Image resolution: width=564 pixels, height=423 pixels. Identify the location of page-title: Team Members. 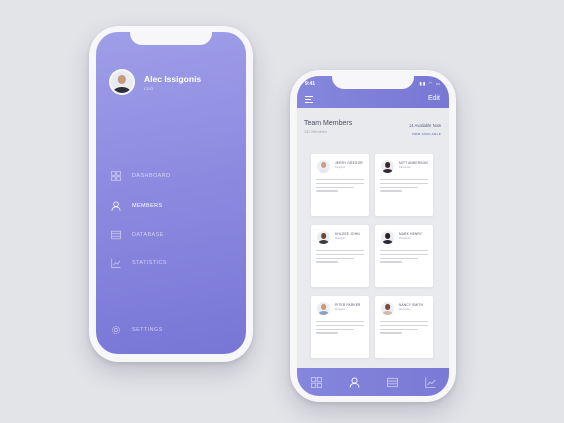
(328, 123).